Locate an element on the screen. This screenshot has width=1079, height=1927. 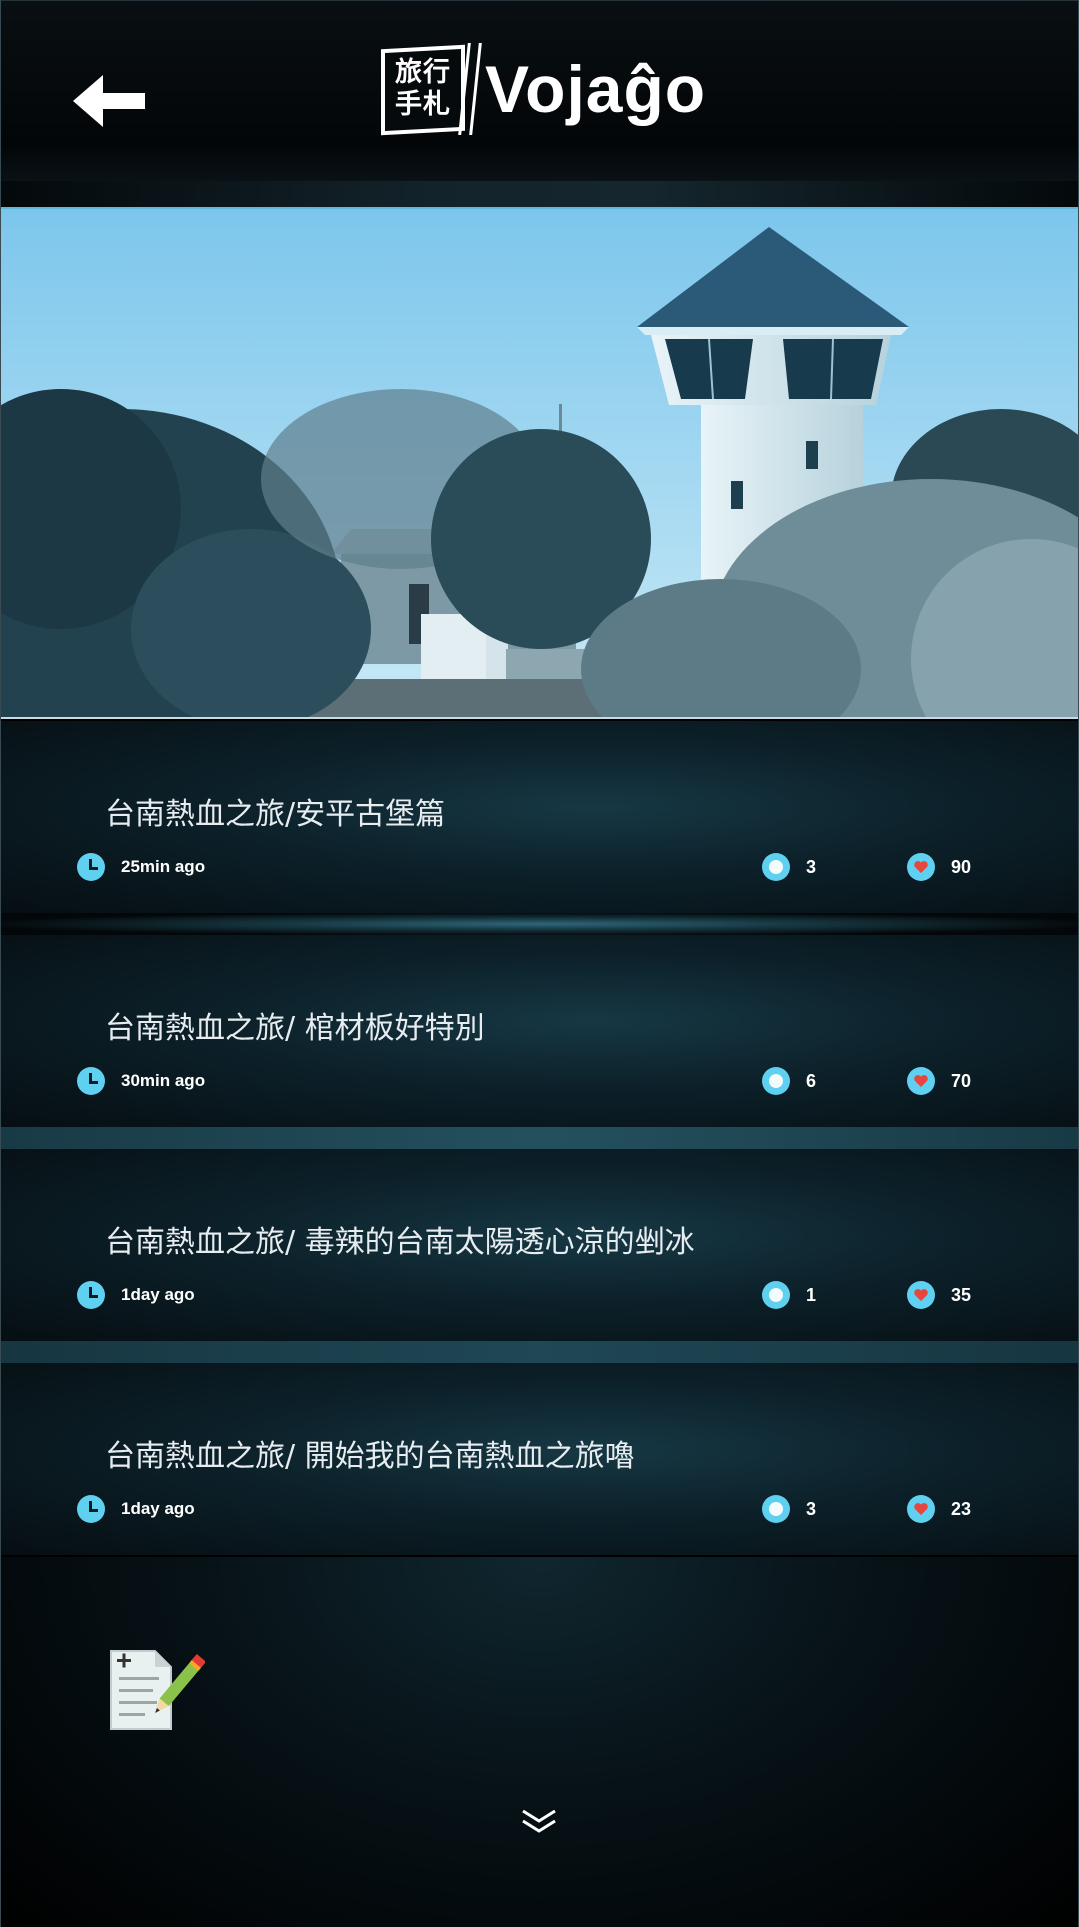
time-label: 30min ago is located at coordinates (163, 1080).